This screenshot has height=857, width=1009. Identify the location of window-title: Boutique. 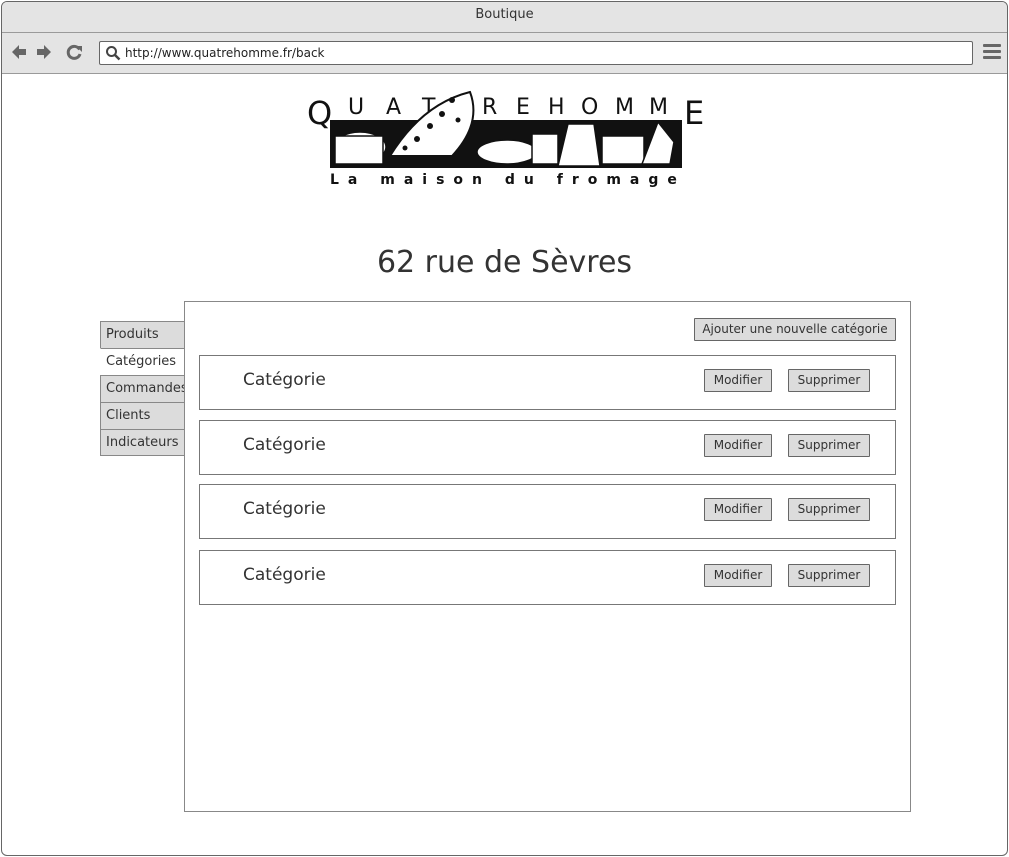
(504, 14).